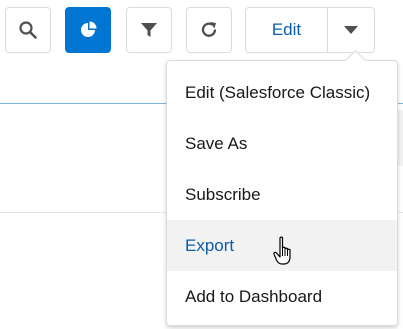 The image size is (403, 329). What do you see at coordinates (282, 250) in the screenshot?
I see `hand-cursor-icon` at bounding box center [282, 250].